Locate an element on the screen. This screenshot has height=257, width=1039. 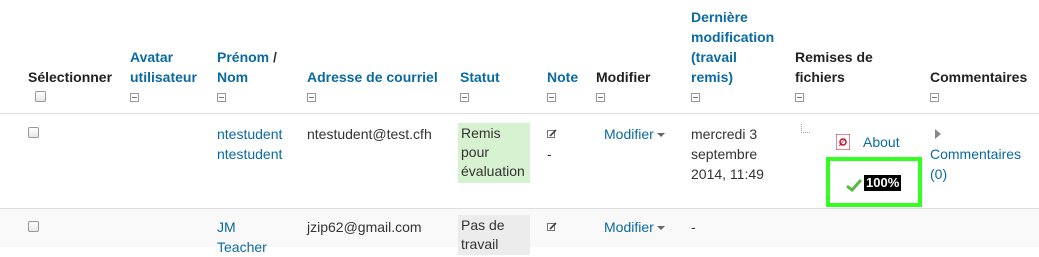
first-name: ntestudent is located at coordinates (250, 134).